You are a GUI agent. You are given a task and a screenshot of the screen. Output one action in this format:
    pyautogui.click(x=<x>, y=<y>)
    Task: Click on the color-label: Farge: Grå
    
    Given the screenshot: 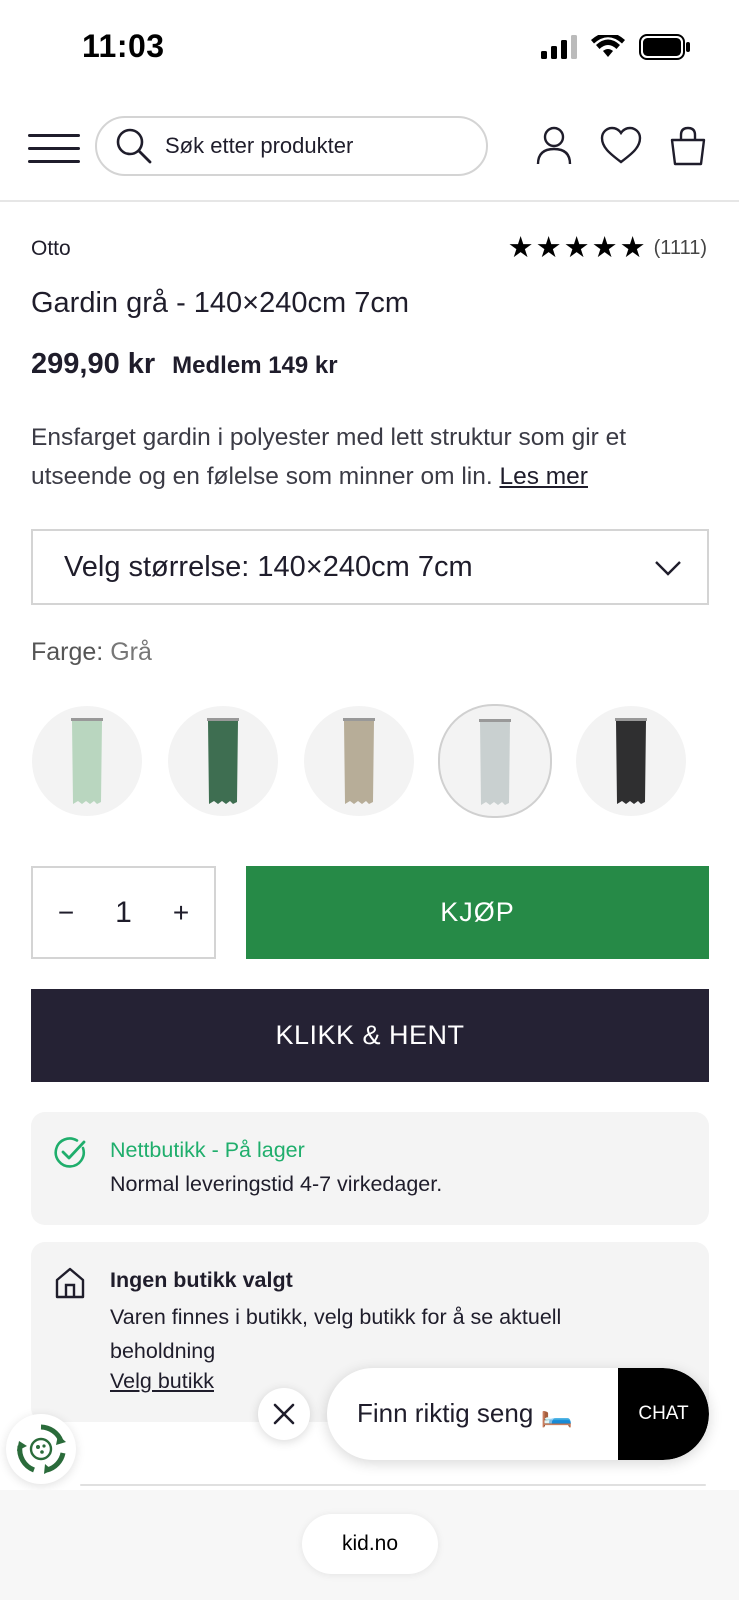 What is the action you would take?
    pyautogui.click(x=91, y=652)
    